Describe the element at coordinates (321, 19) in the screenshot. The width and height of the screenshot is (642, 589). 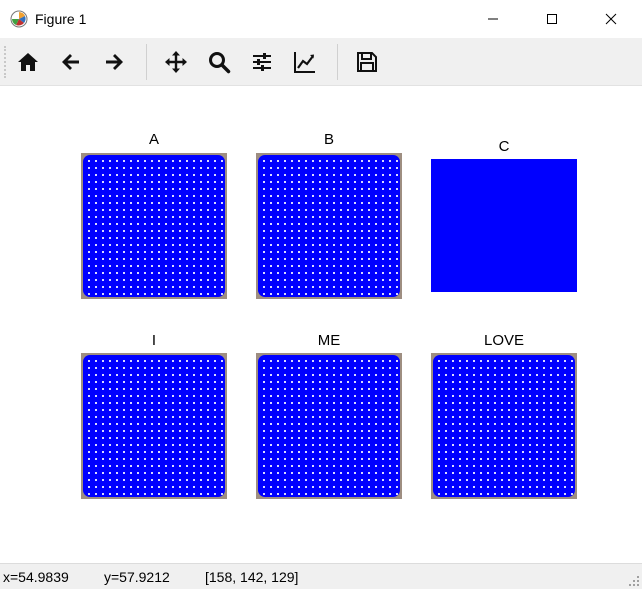
I see `title-bar: Figure 1` at that location.